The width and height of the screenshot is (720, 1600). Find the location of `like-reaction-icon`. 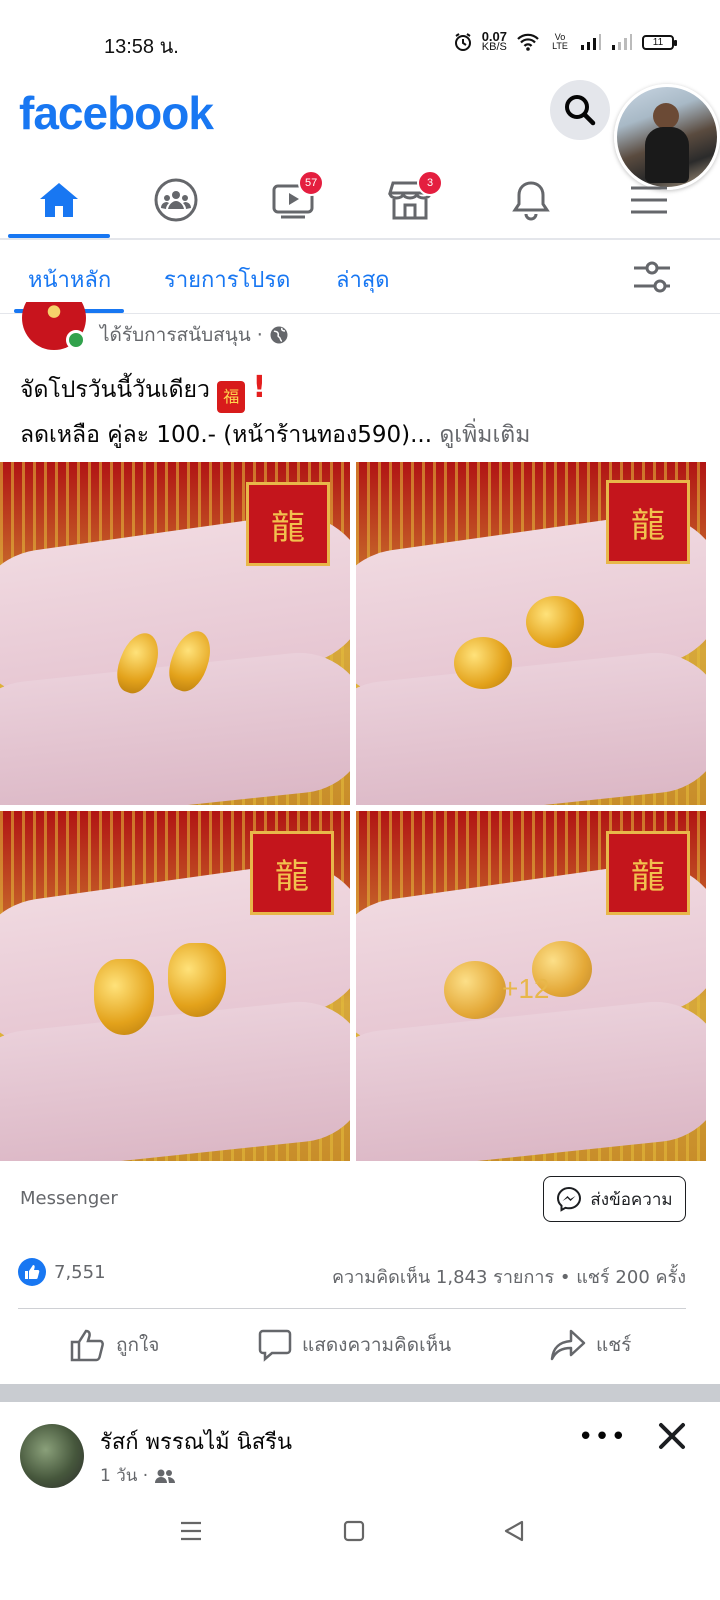

like-reaction-icon is located at coordinates (32, 1272).